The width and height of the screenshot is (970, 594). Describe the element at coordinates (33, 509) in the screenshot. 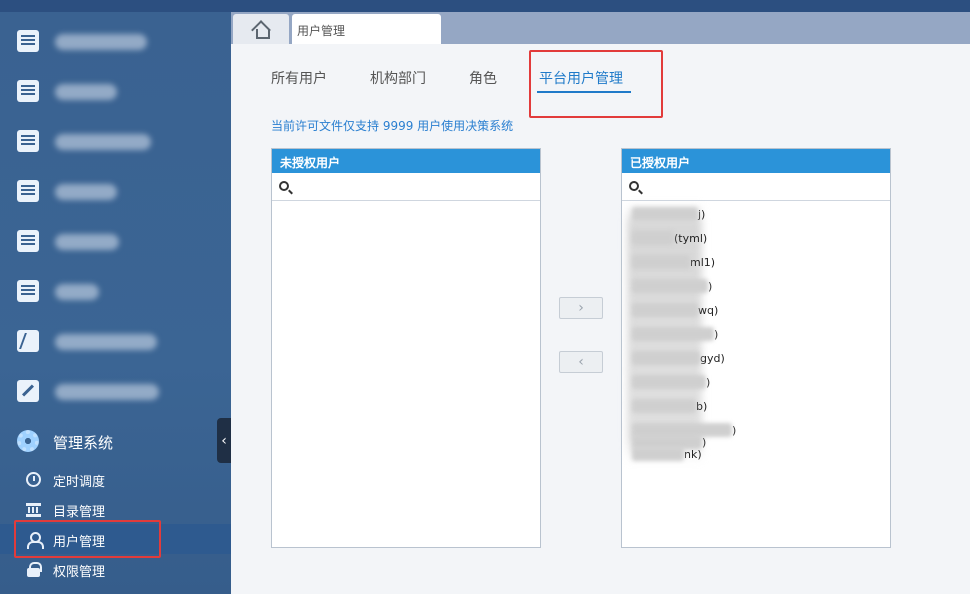

I see `bank-icon` at that location.